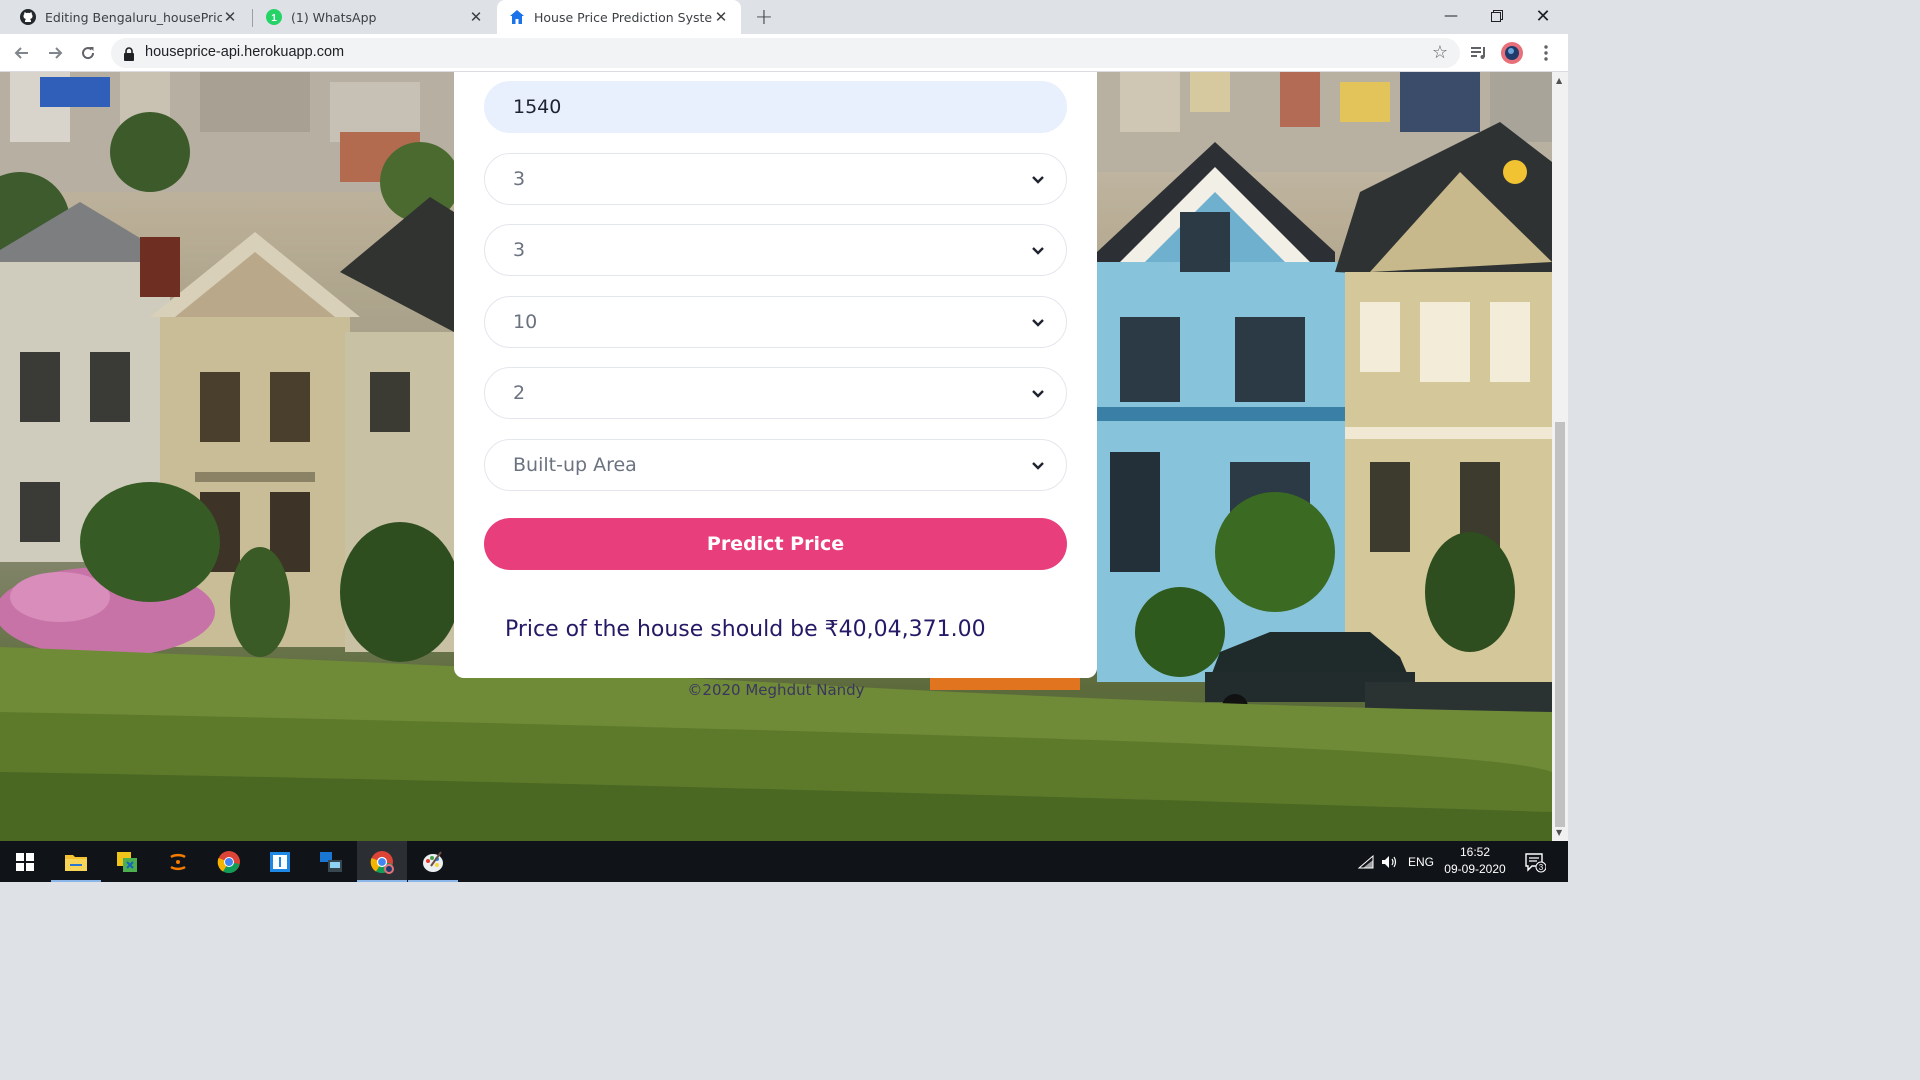 The height and width of the screenshot is (1080, 1920). I want to click on more-menu-icon, so click(1546, 53).